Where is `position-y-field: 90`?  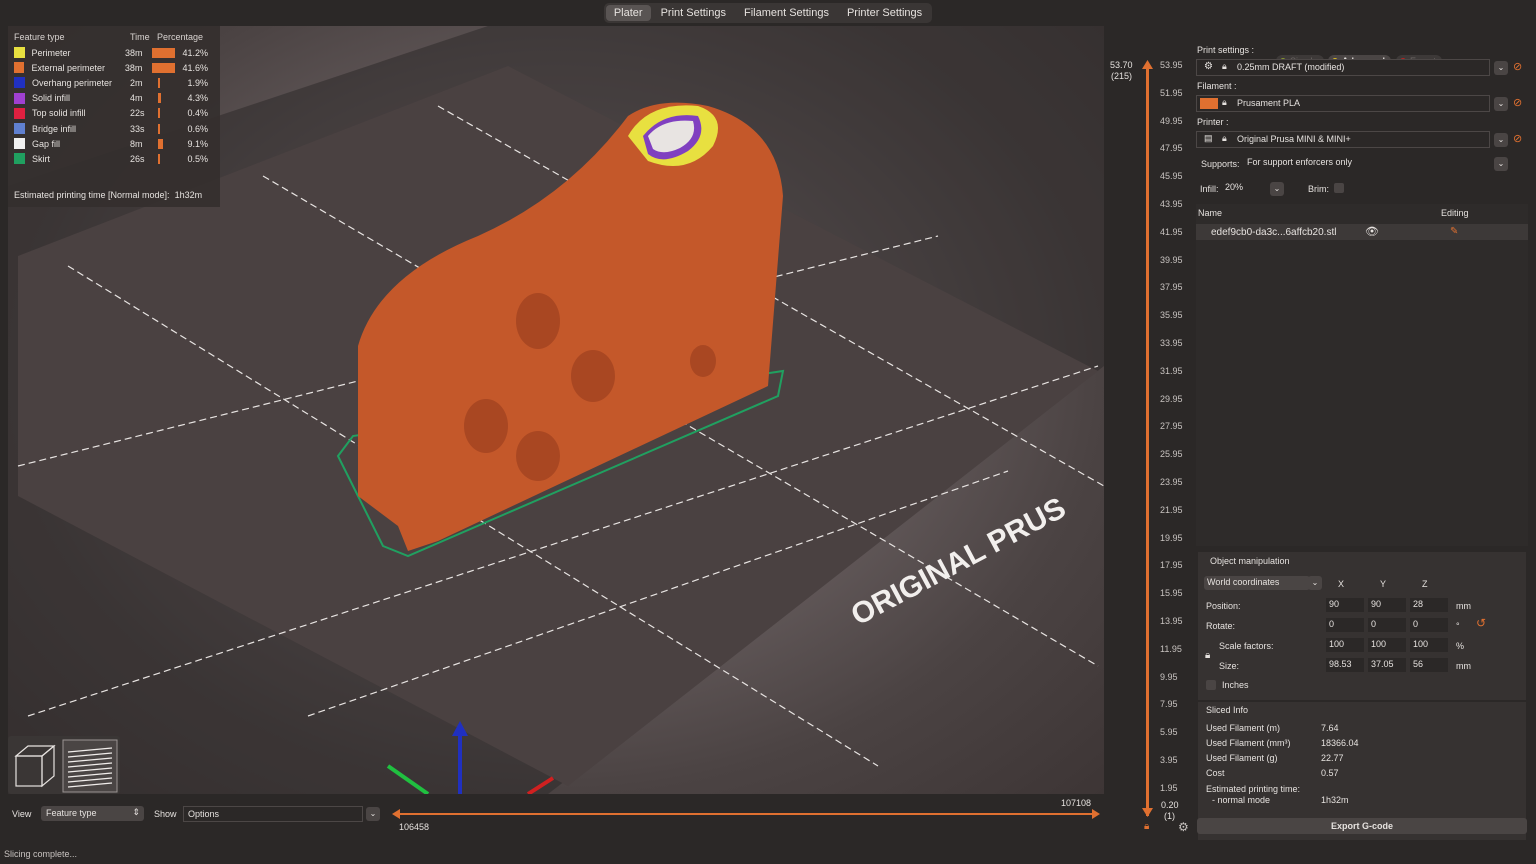
position-y-field: 90 is located at coordinates (1387, 605).